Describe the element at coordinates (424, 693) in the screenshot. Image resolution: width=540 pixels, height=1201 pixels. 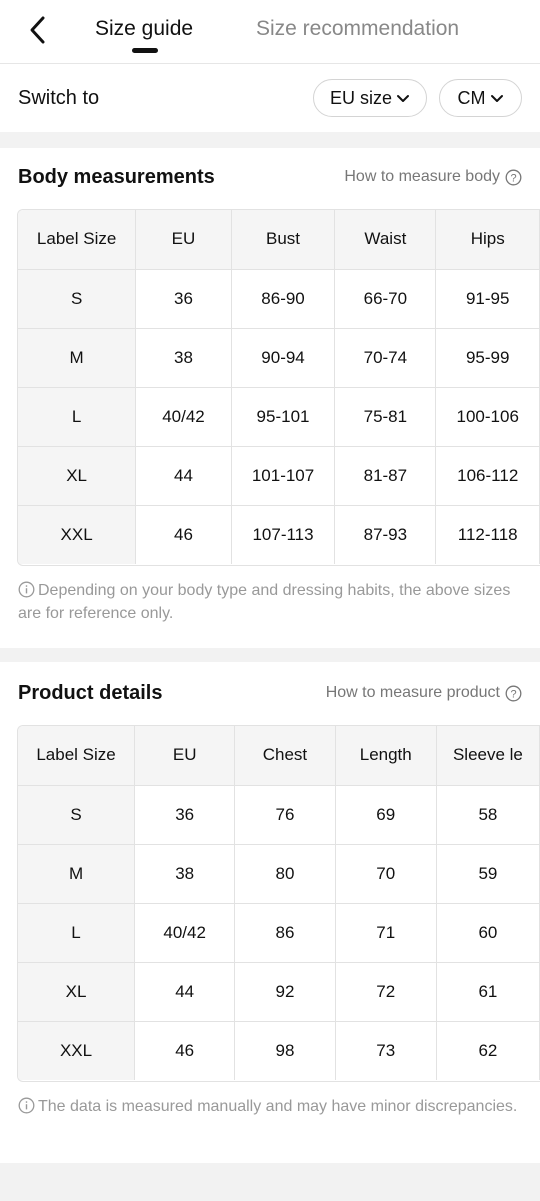
I see `how-to-measure-product-link: How to measure product ?` at that location.